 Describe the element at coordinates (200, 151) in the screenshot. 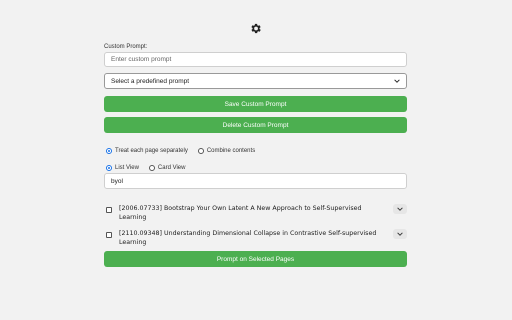

I see `combine-radio` at that location.